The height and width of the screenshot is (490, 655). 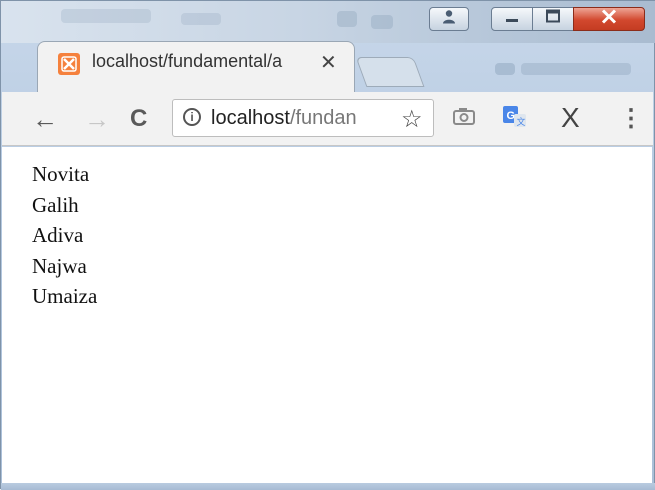 I want to click on list-item: Najwa, so click(x=59, y=265).